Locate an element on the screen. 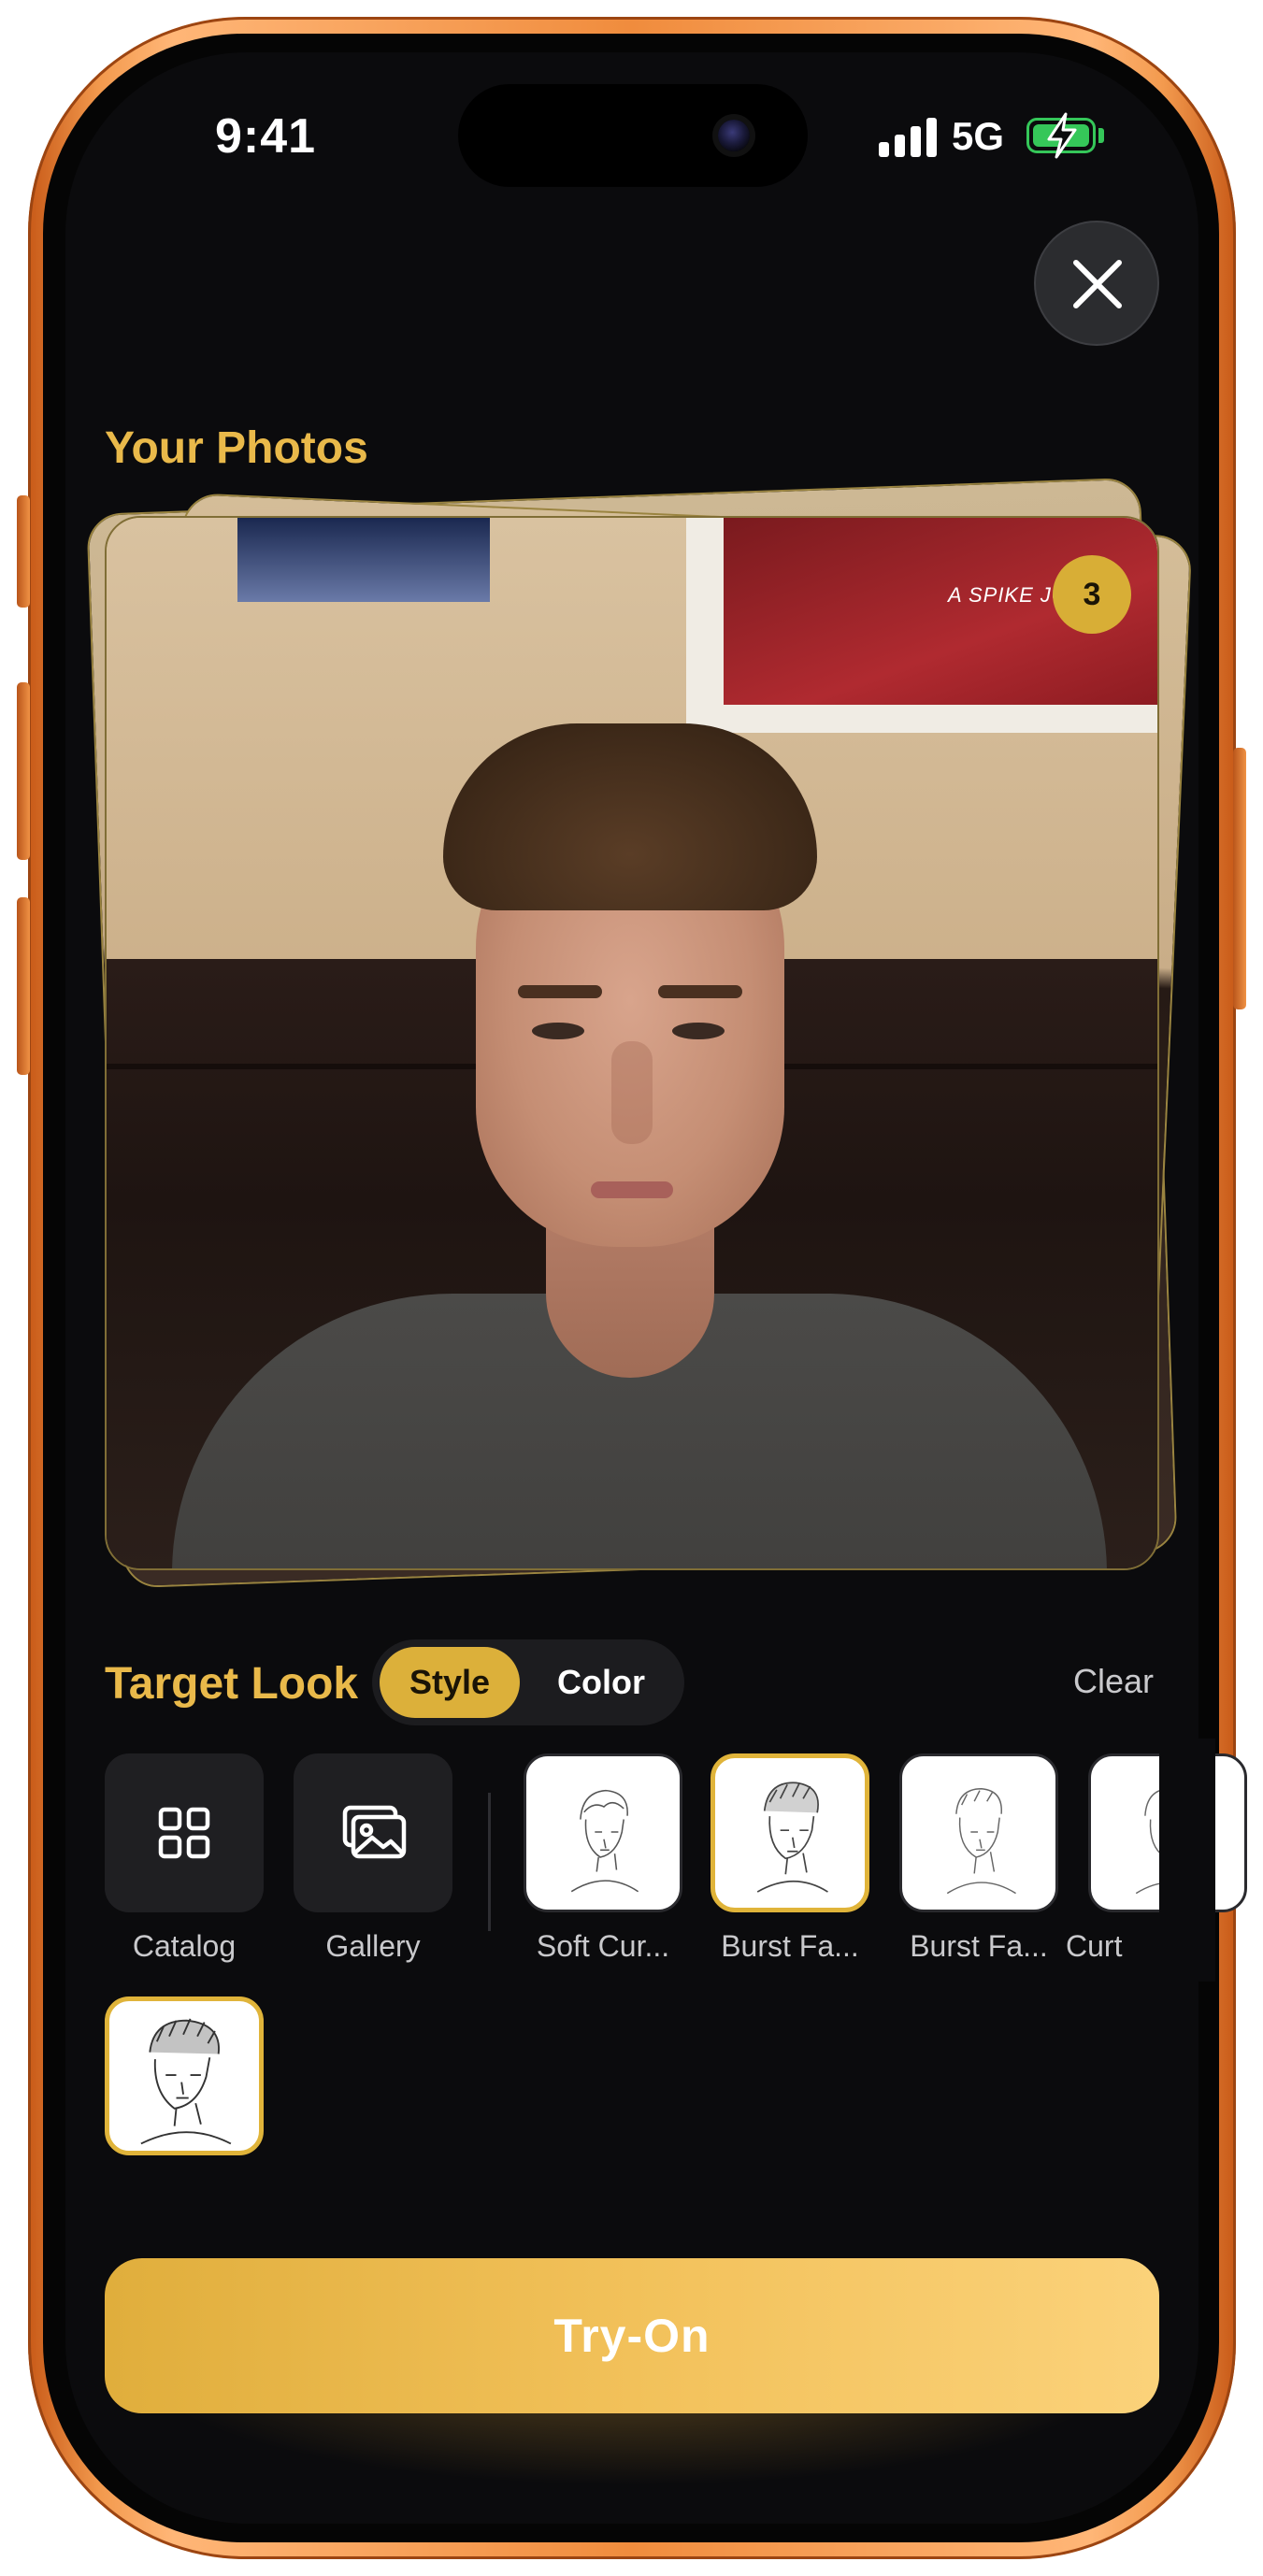  gallery-label: Gallery is located at coordinates (373, 1946).